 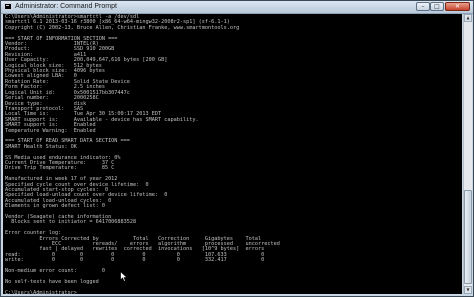 What do you see at coordinates (41, 146) in the screenshot?
I see `console-line: SMART Health Status: OK` at bounding box center [41, 146].